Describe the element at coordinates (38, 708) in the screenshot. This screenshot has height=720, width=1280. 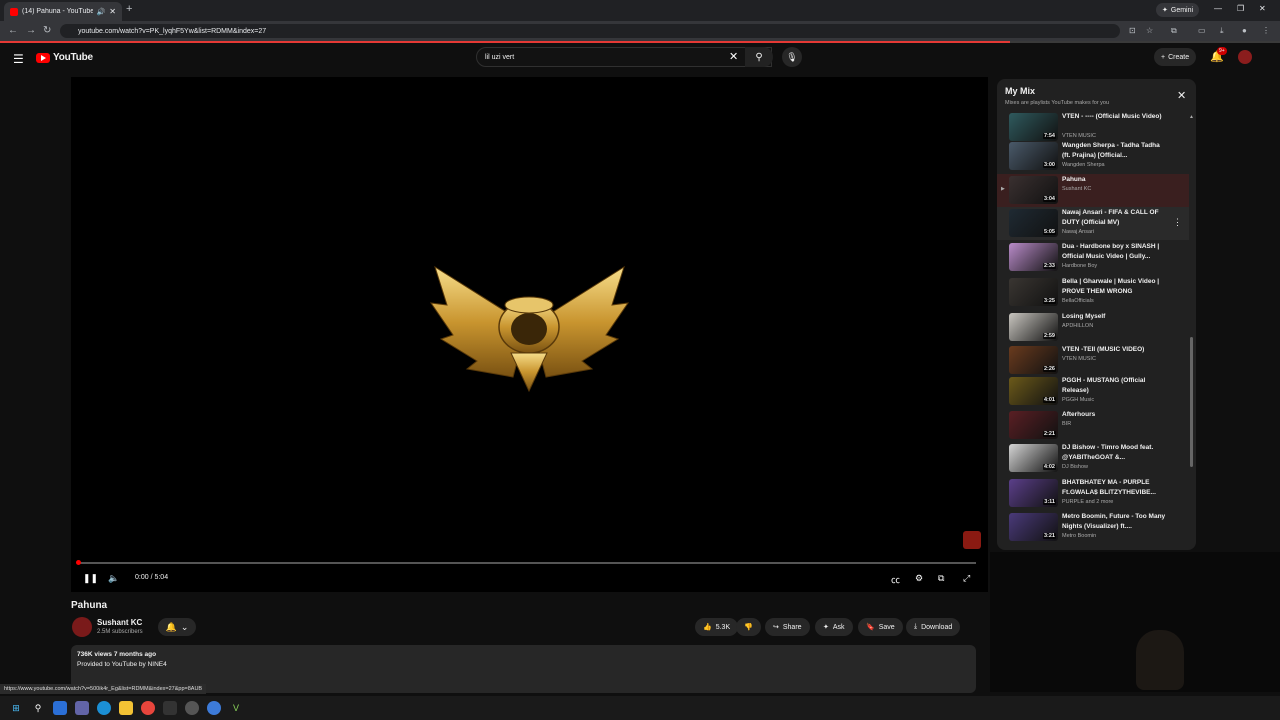
I see `taskbar-search-icon: ⚲` at that location.